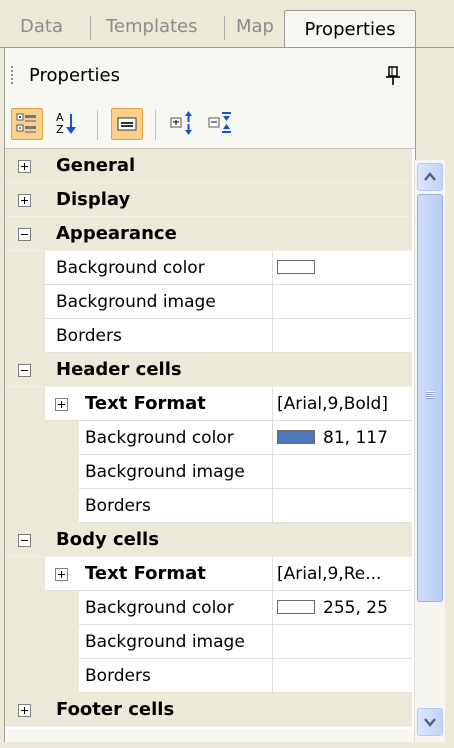 The image size is (454, 748). I want to click on panel-header: Properties, so click(210, 76).